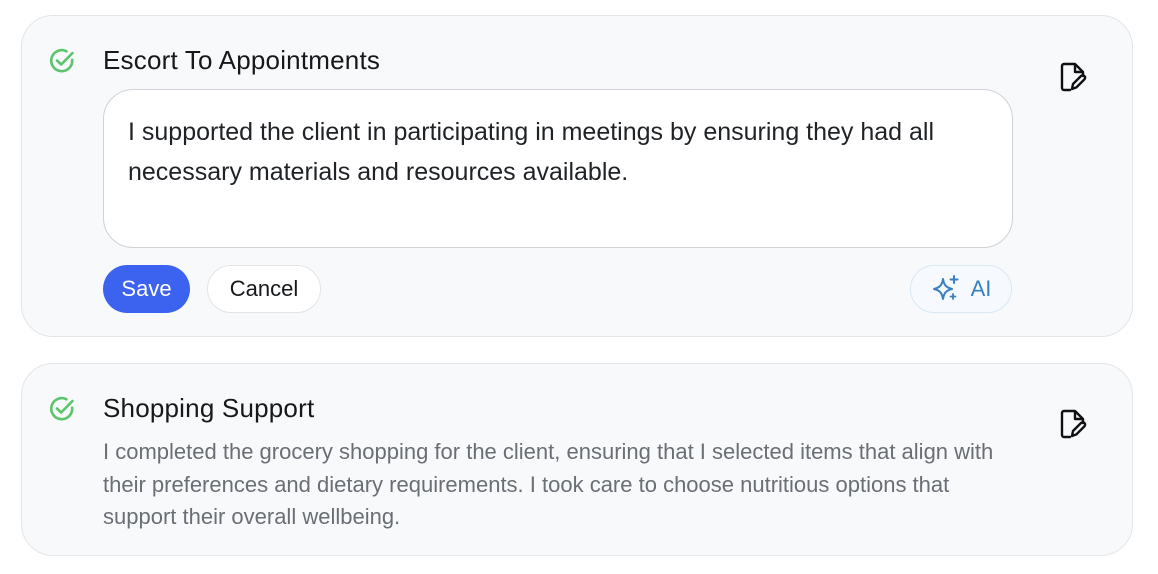  What do you see at coordinates (981, 288) in the screenshot?
I see `ai-label: AI` at bounding box center [981, 288].